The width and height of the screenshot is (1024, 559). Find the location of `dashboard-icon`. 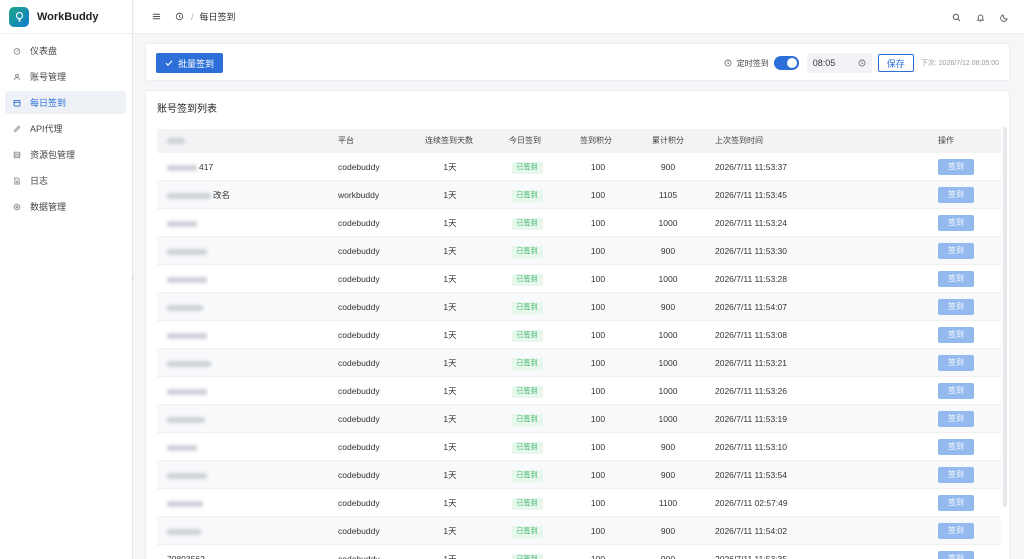

dashboard-icon is located at coordinates (17, 51).